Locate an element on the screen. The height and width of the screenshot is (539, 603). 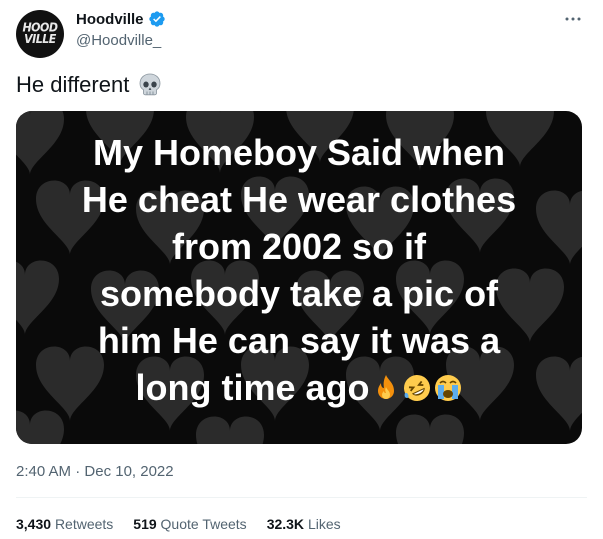
fire-icon is located at coordinates (386, 383).